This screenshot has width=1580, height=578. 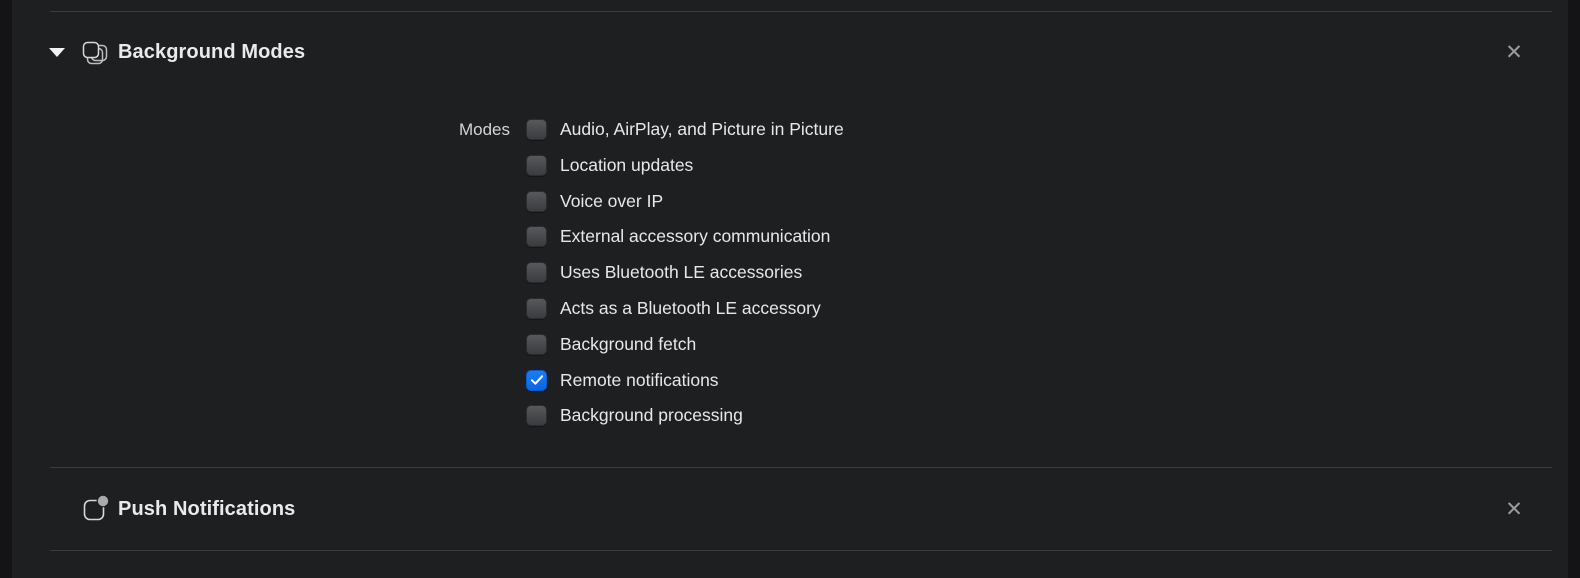 I want to click on mode-row-audio-airplay: Audio, AirPlay, and Picture in Picture, so click(x=685, y=136).